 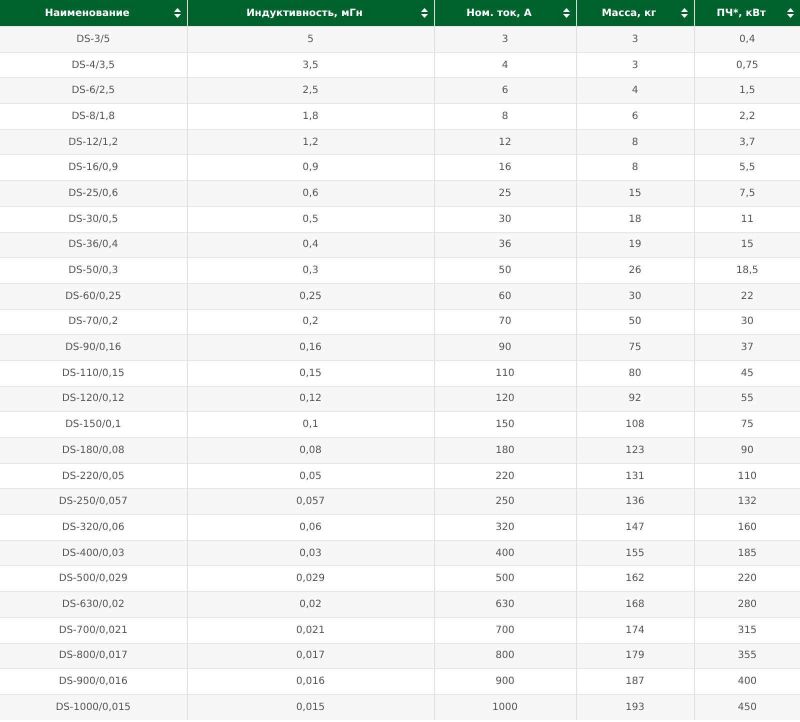 What do you see at coordinates (505, 399) in the screenshot?
I see `table-cell: 120` at bounding box center [505, 399].